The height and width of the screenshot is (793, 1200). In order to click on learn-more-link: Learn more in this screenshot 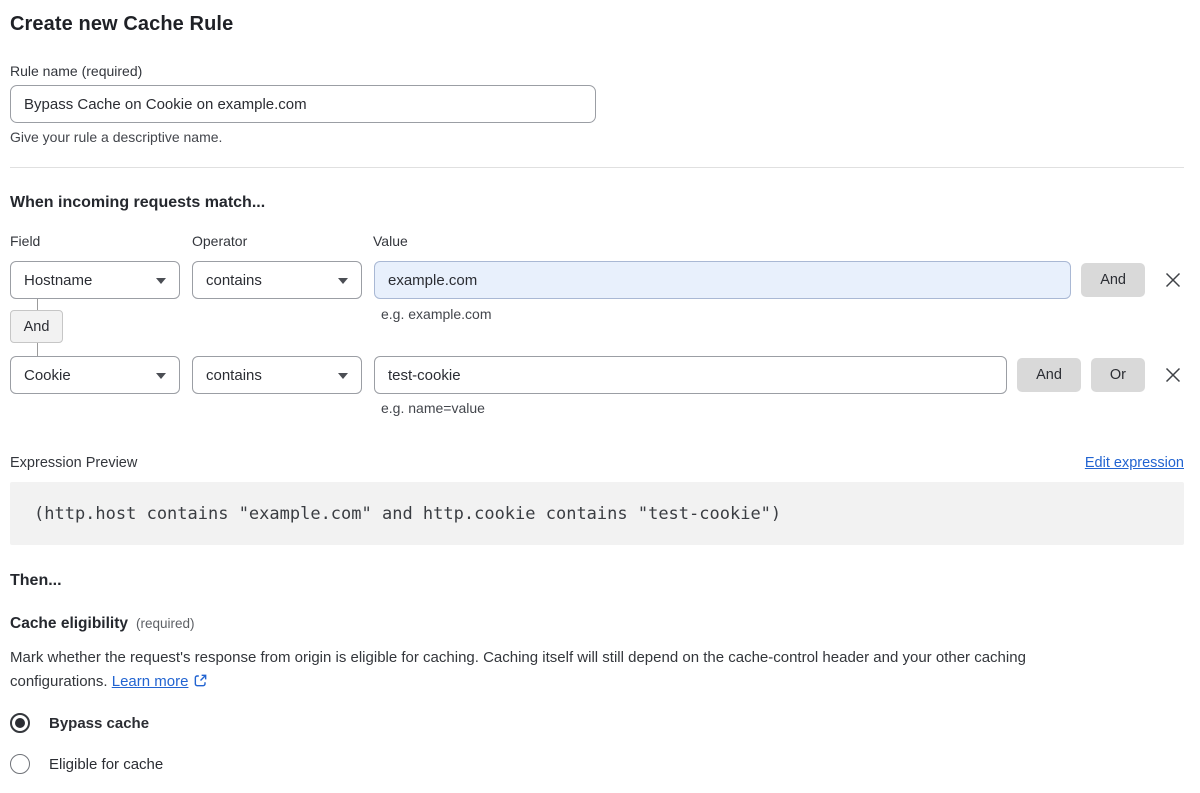, I will do `click(150, 681)`.